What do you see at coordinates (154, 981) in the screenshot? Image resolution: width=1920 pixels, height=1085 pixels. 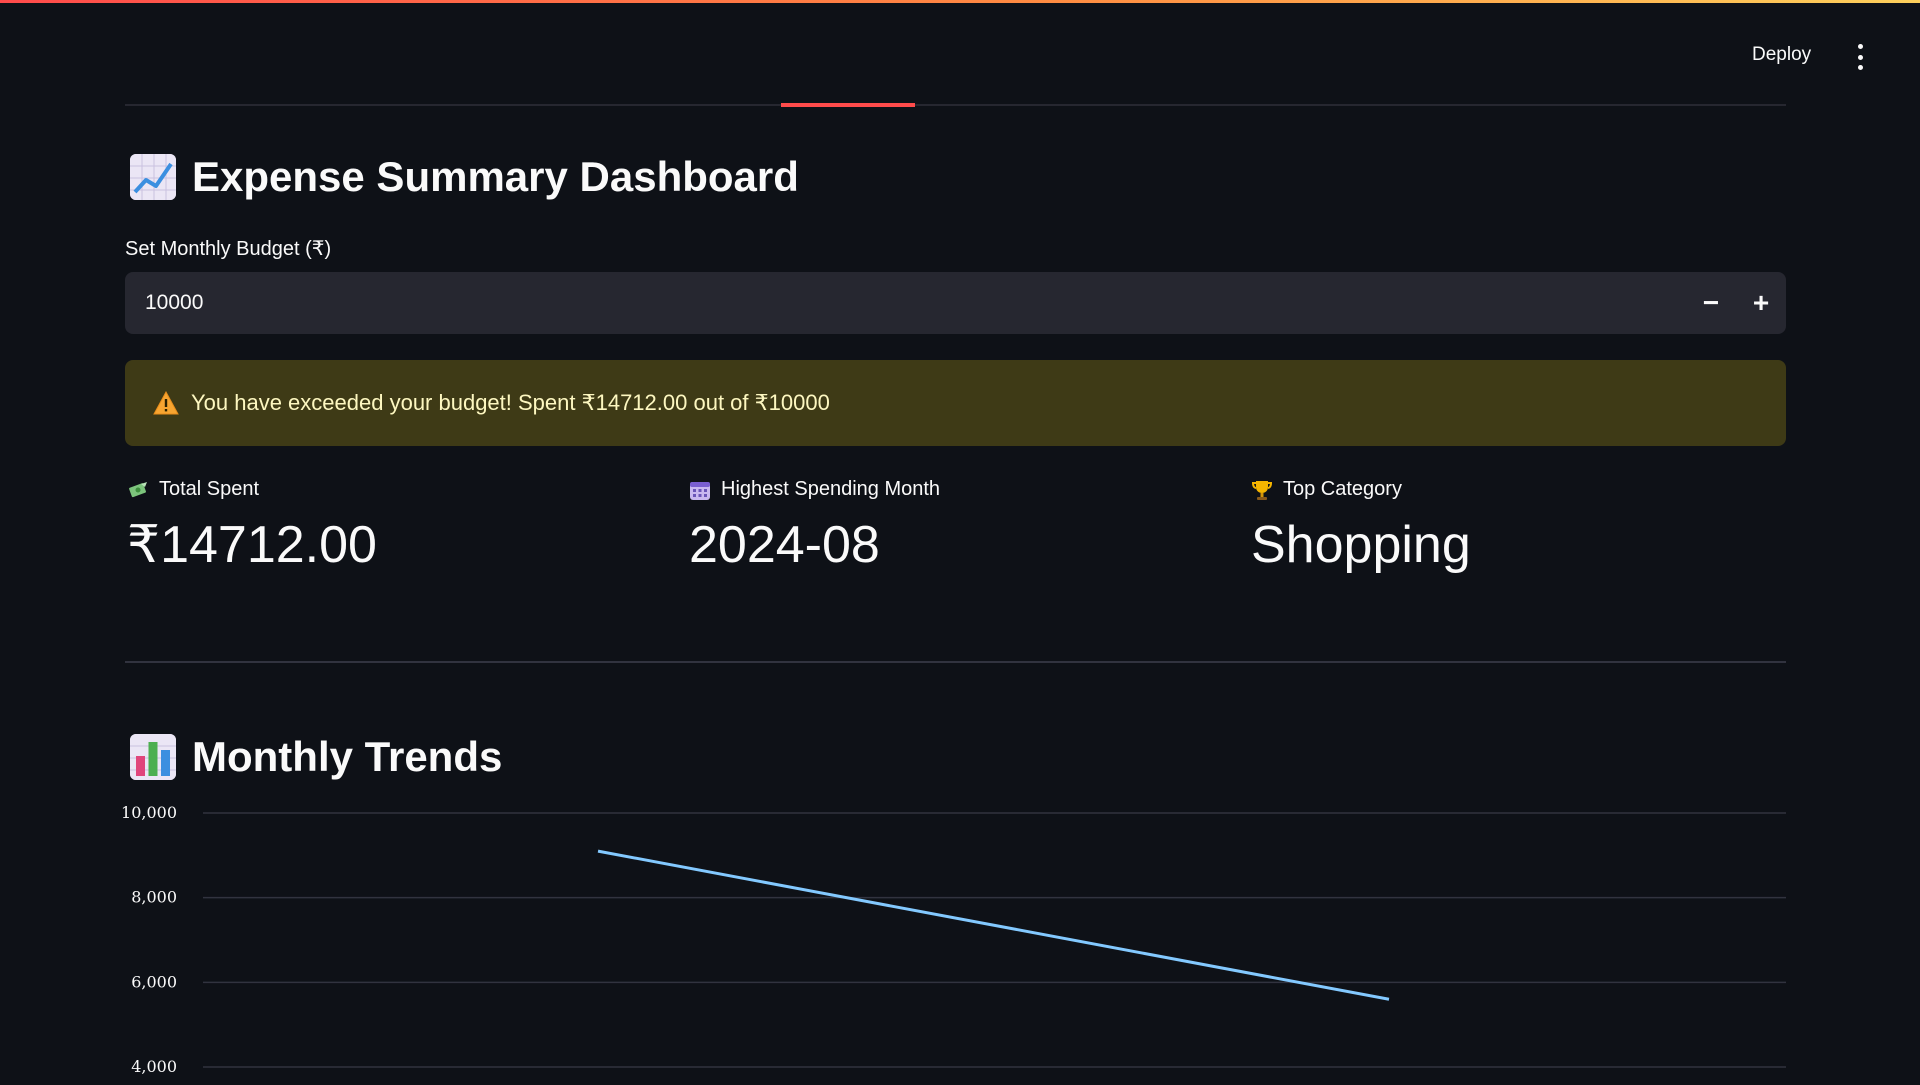 I see `y-tick-label: 6,000` at bounding box center [154, 981].